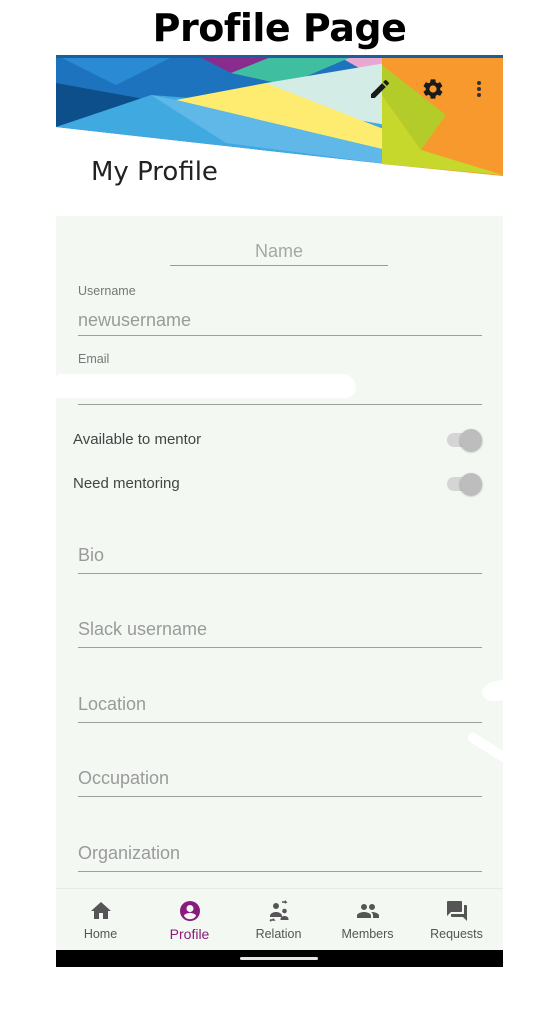 The height and width of the screenshot is (1023, 559). I want to click on need-mentoring-label: Need mentoring, so click(126, 483).